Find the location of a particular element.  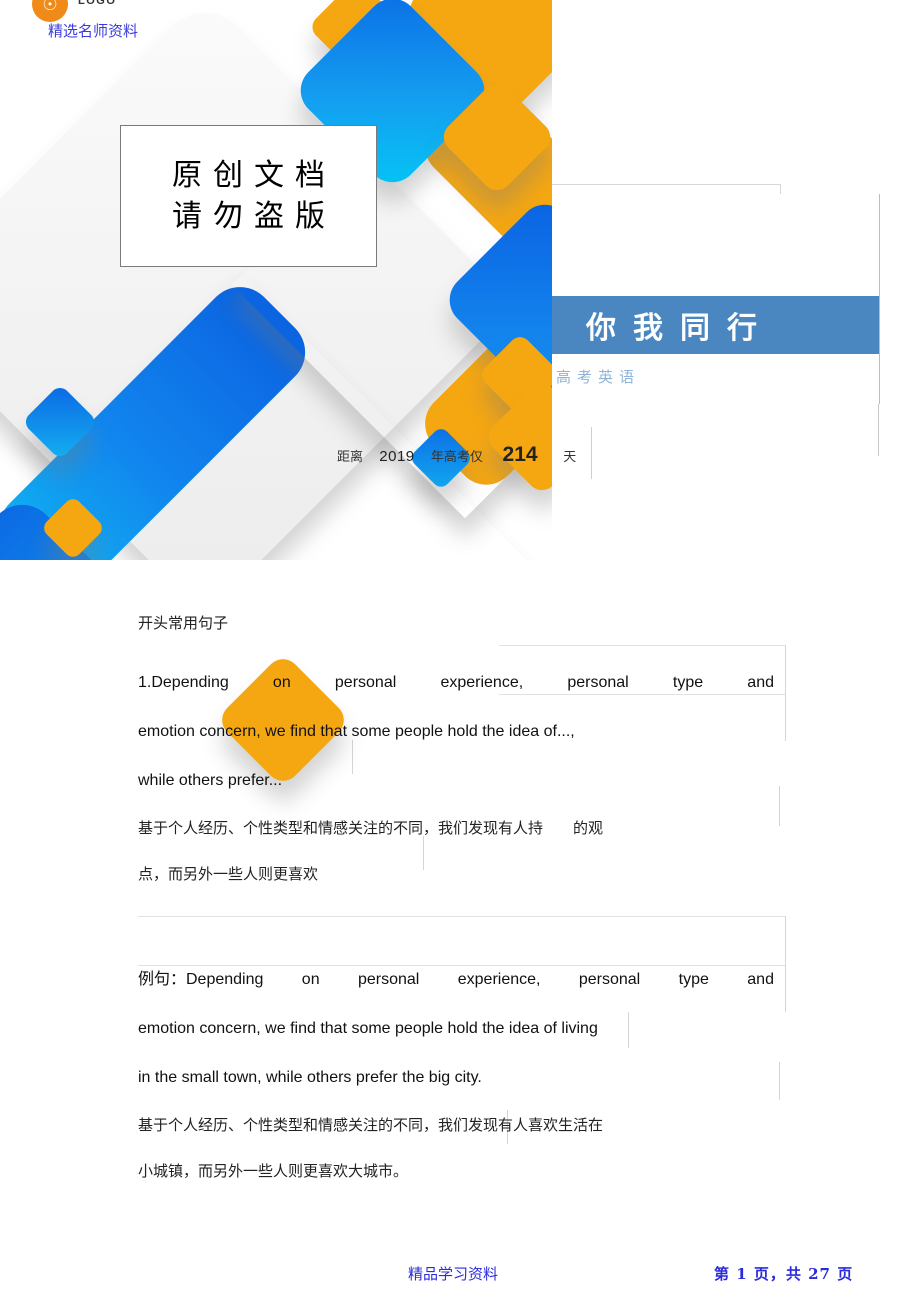

banner-bar: 你我同行 is located at coordinates (715, 325).